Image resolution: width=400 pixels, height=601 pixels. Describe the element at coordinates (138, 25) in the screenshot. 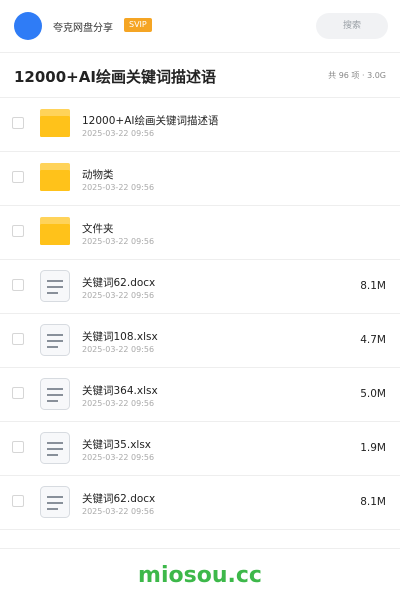

I see `svip-badge: SVIP` at that location.